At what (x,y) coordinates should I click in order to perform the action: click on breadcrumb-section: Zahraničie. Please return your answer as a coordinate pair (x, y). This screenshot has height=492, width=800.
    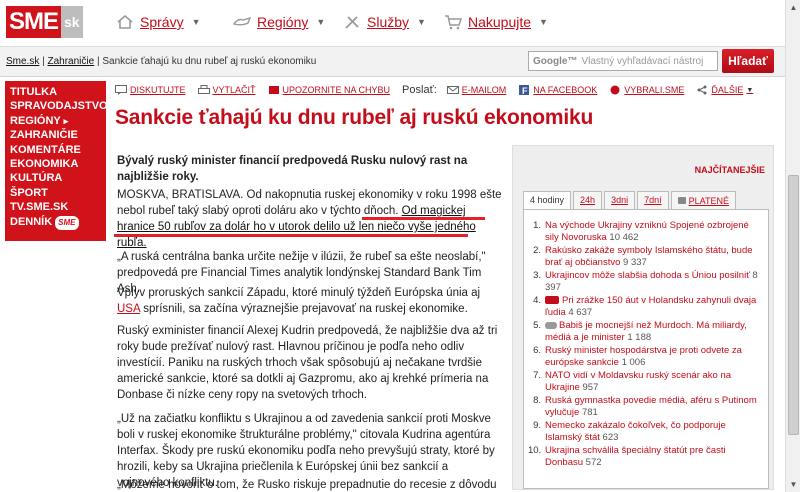
    Looking at the image, I should click on (71, 61).